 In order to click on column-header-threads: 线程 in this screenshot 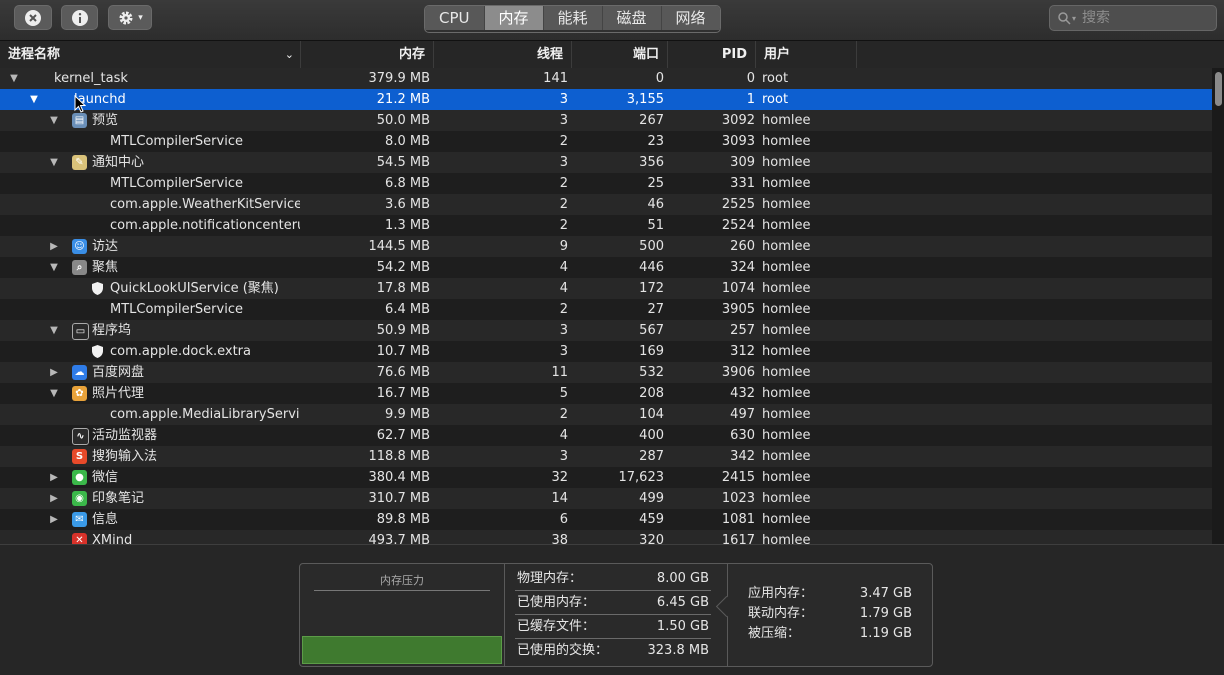, I will do `click(503, 54)`.